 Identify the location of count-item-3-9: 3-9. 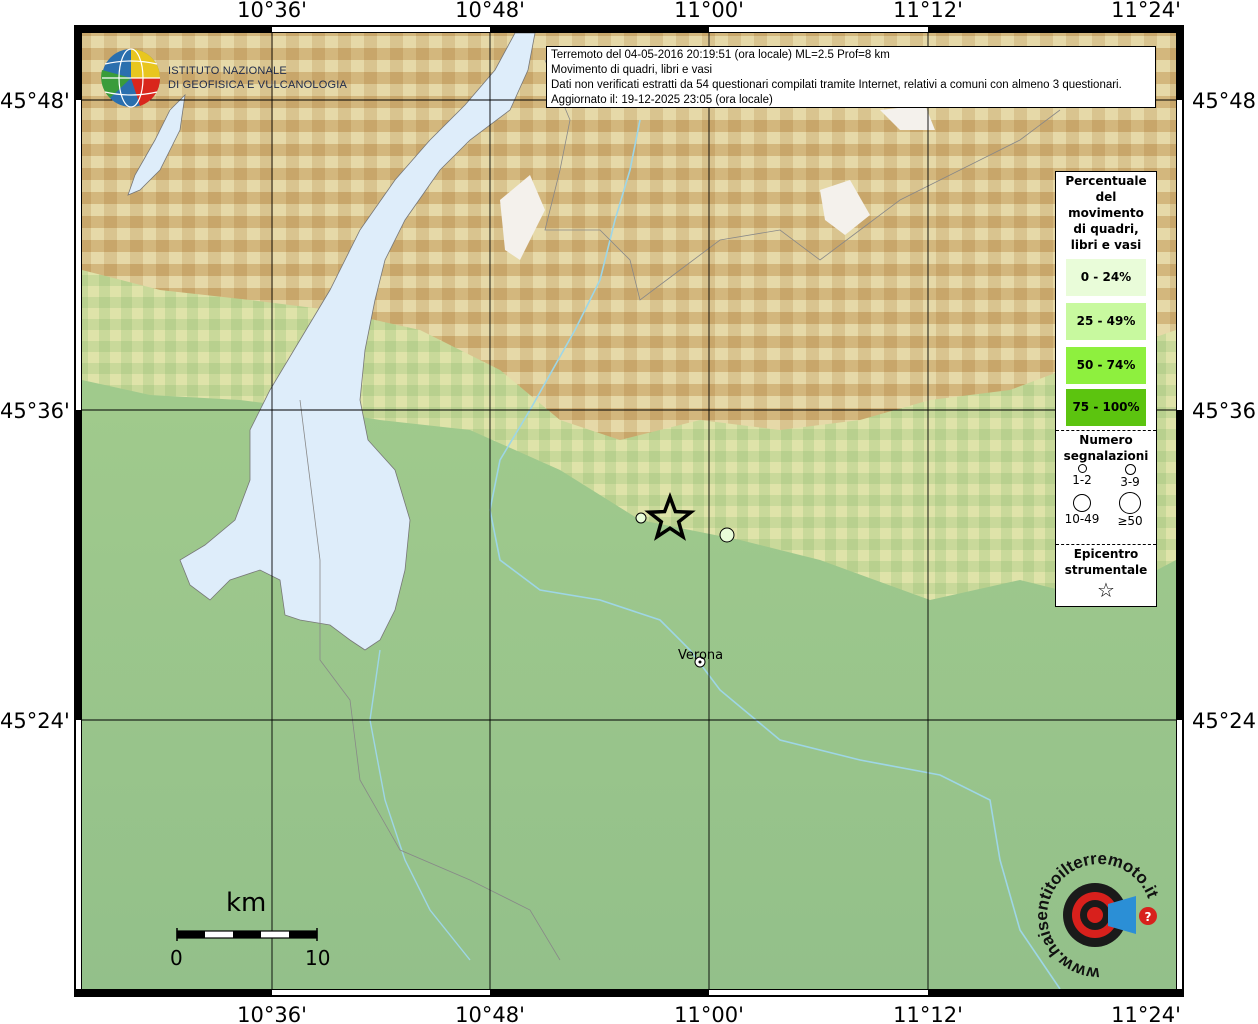
(1130, 476).